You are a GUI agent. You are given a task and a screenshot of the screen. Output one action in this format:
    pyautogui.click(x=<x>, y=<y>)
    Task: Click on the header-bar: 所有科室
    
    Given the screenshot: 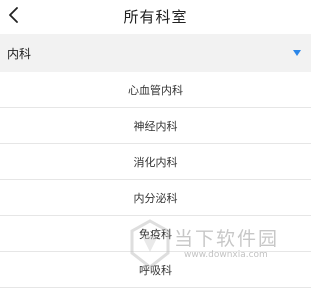 What is the action you would take?
    pyautogui.click(x=155, y=17)
    